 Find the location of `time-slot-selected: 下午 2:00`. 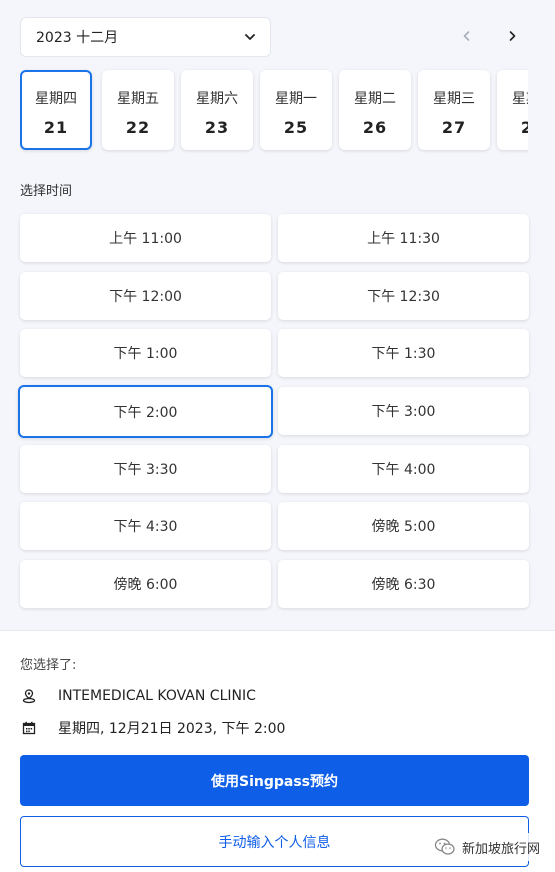

time-slot-selected: 下午 2:00 is located at coordinates (145, 411).